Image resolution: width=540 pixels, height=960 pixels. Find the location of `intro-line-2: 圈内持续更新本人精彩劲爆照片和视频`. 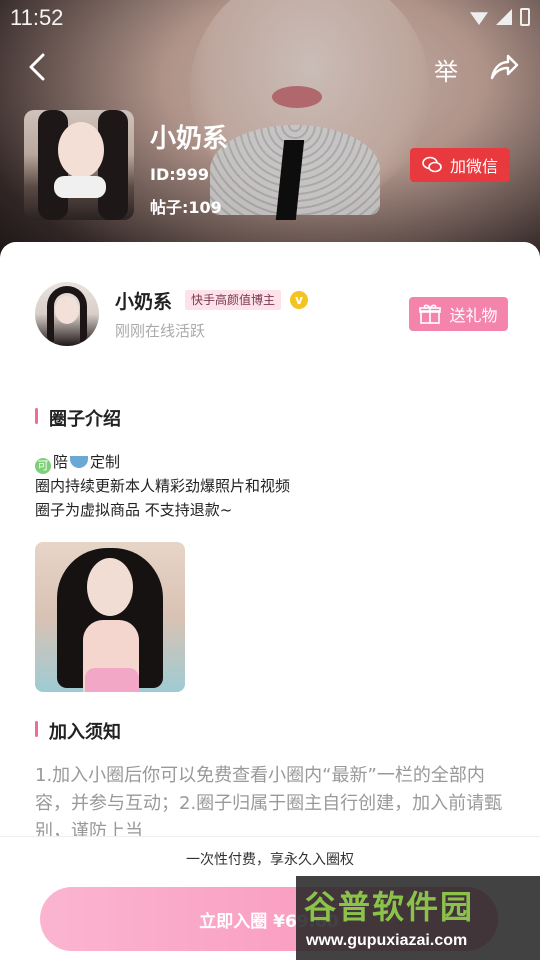

intro-line-2: 圈内持续更新本人精彩劲爆照片和视频 is located at coordinates (163, 486).